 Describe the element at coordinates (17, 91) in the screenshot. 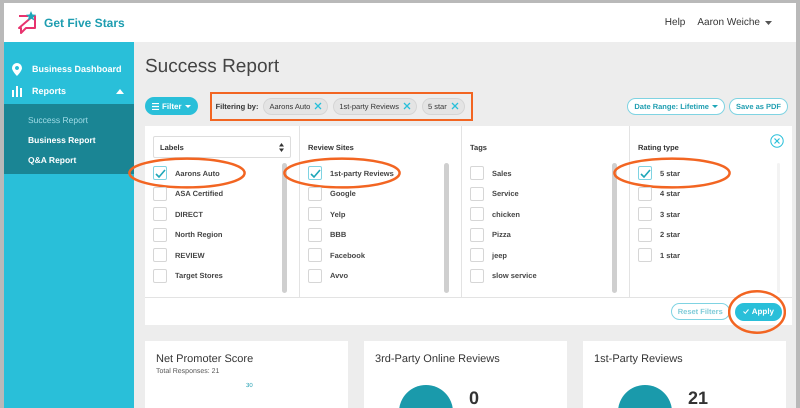

I see `bar-chart-icon` at that location.